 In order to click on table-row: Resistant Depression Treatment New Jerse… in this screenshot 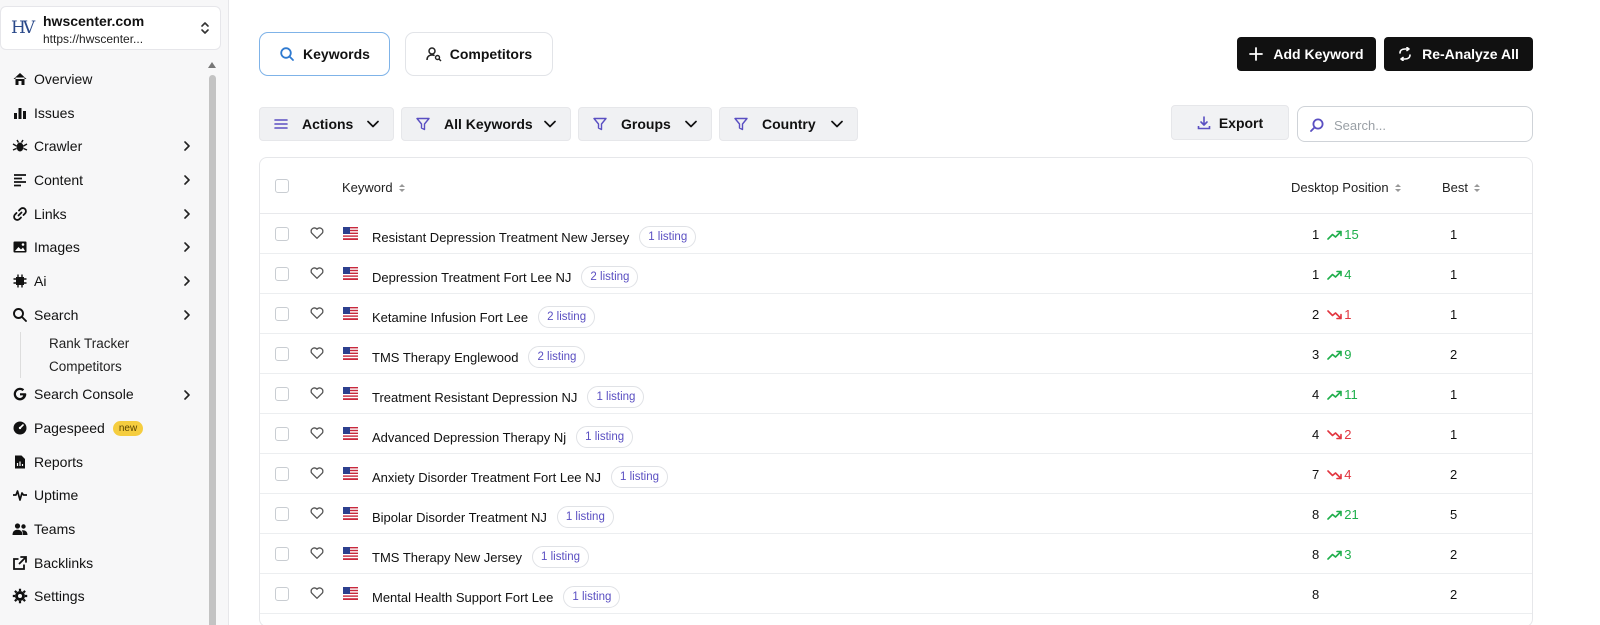, I will do `click(896, 234)`.